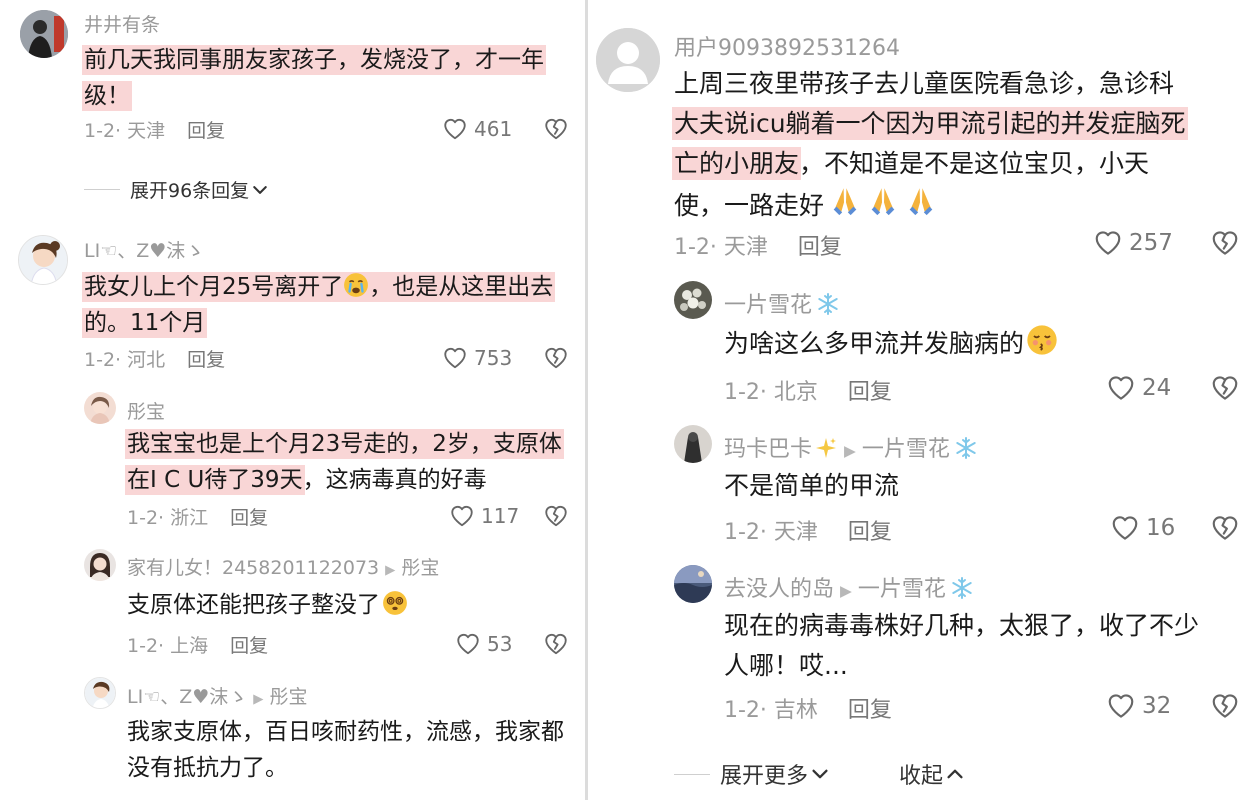  Describe the element at coordinates (477, 358) in the screenshot. I see `like-button: 753` at that location.